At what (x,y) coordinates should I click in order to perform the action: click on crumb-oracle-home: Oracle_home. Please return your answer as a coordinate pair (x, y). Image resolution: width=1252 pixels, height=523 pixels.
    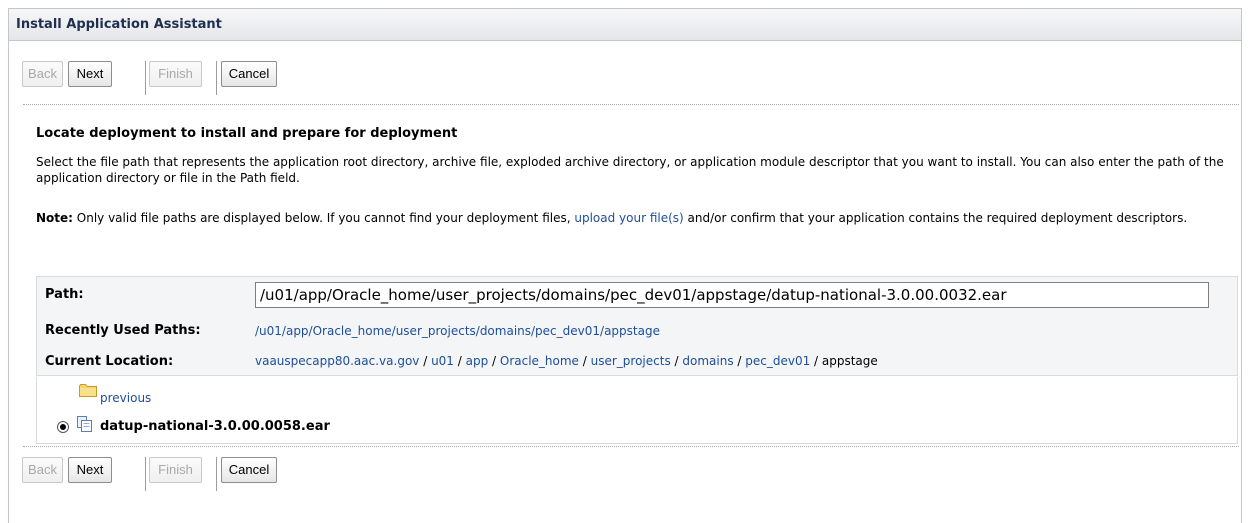
    Looking at the image, I should click on (539, 361).